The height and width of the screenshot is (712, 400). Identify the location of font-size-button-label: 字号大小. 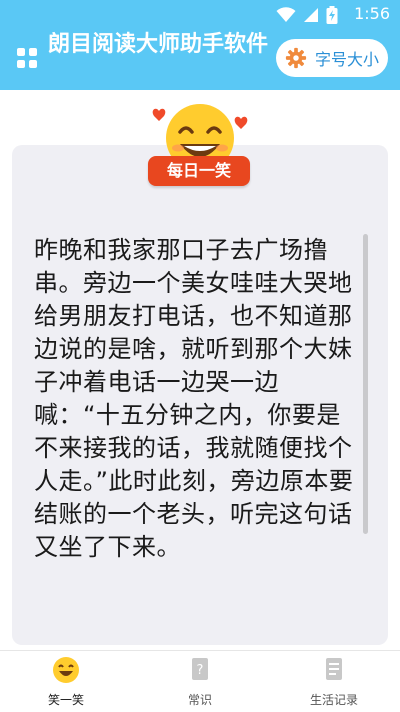
(347, 59).